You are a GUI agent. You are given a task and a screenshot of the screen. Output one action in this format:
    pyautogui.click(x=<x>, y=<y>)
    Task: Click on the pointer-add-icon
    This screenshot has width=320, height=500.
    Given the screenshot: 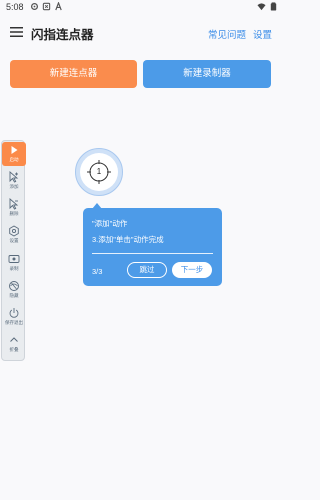 What is the action you would take?
    pyautogui.click(x=14, y=177)
    